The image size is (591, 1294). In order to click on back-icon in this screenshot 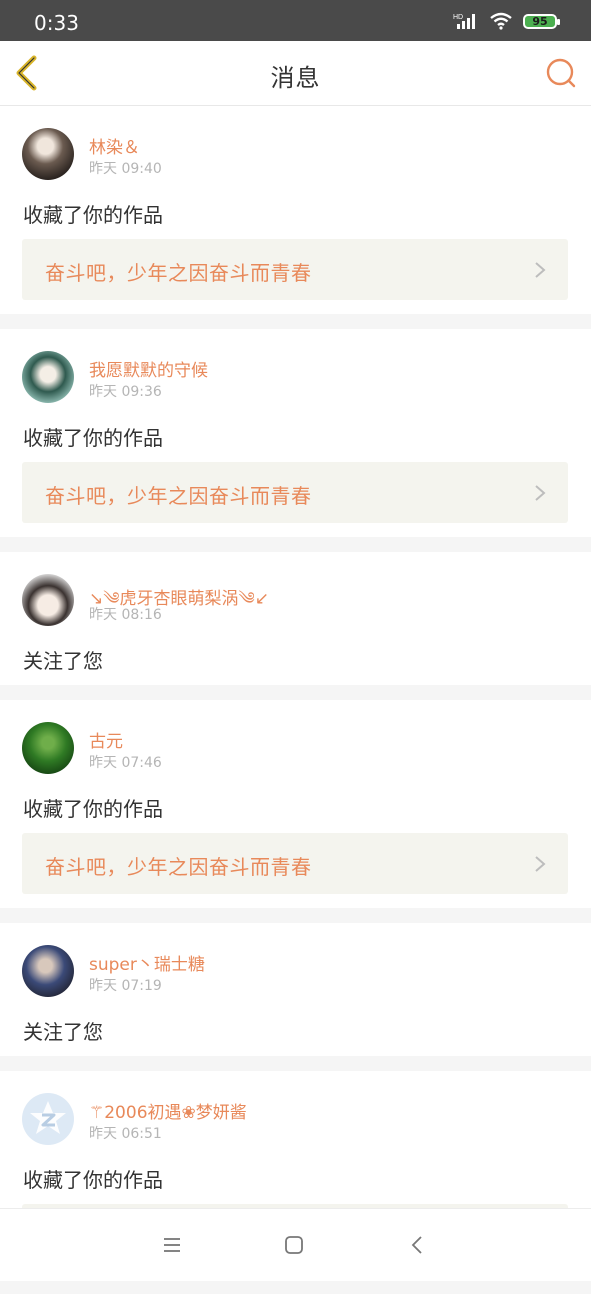, I will do `click(418, 1245)`.